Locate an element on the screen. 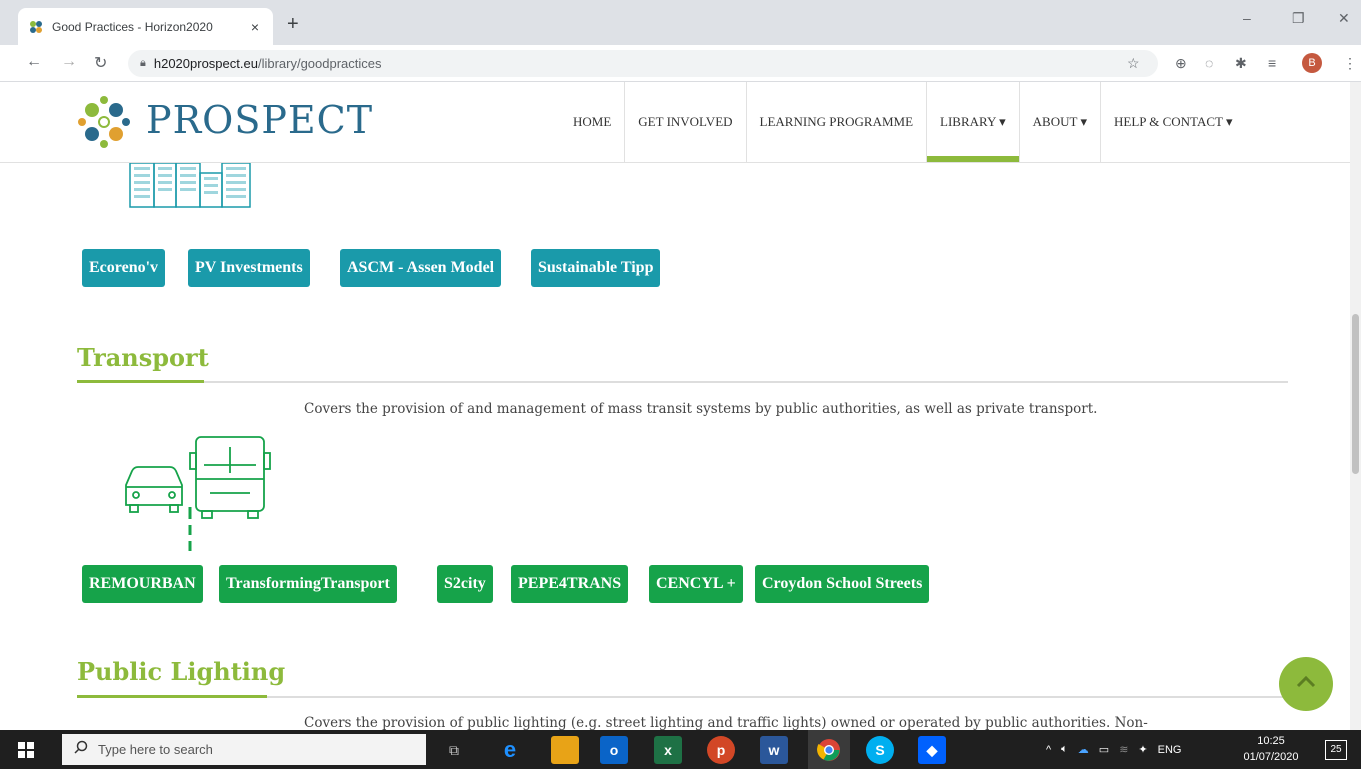 The height and width of the screenshot is (769, 1361). kebab-menu-icon: ⋮ is located at coordinates (1350, 63).